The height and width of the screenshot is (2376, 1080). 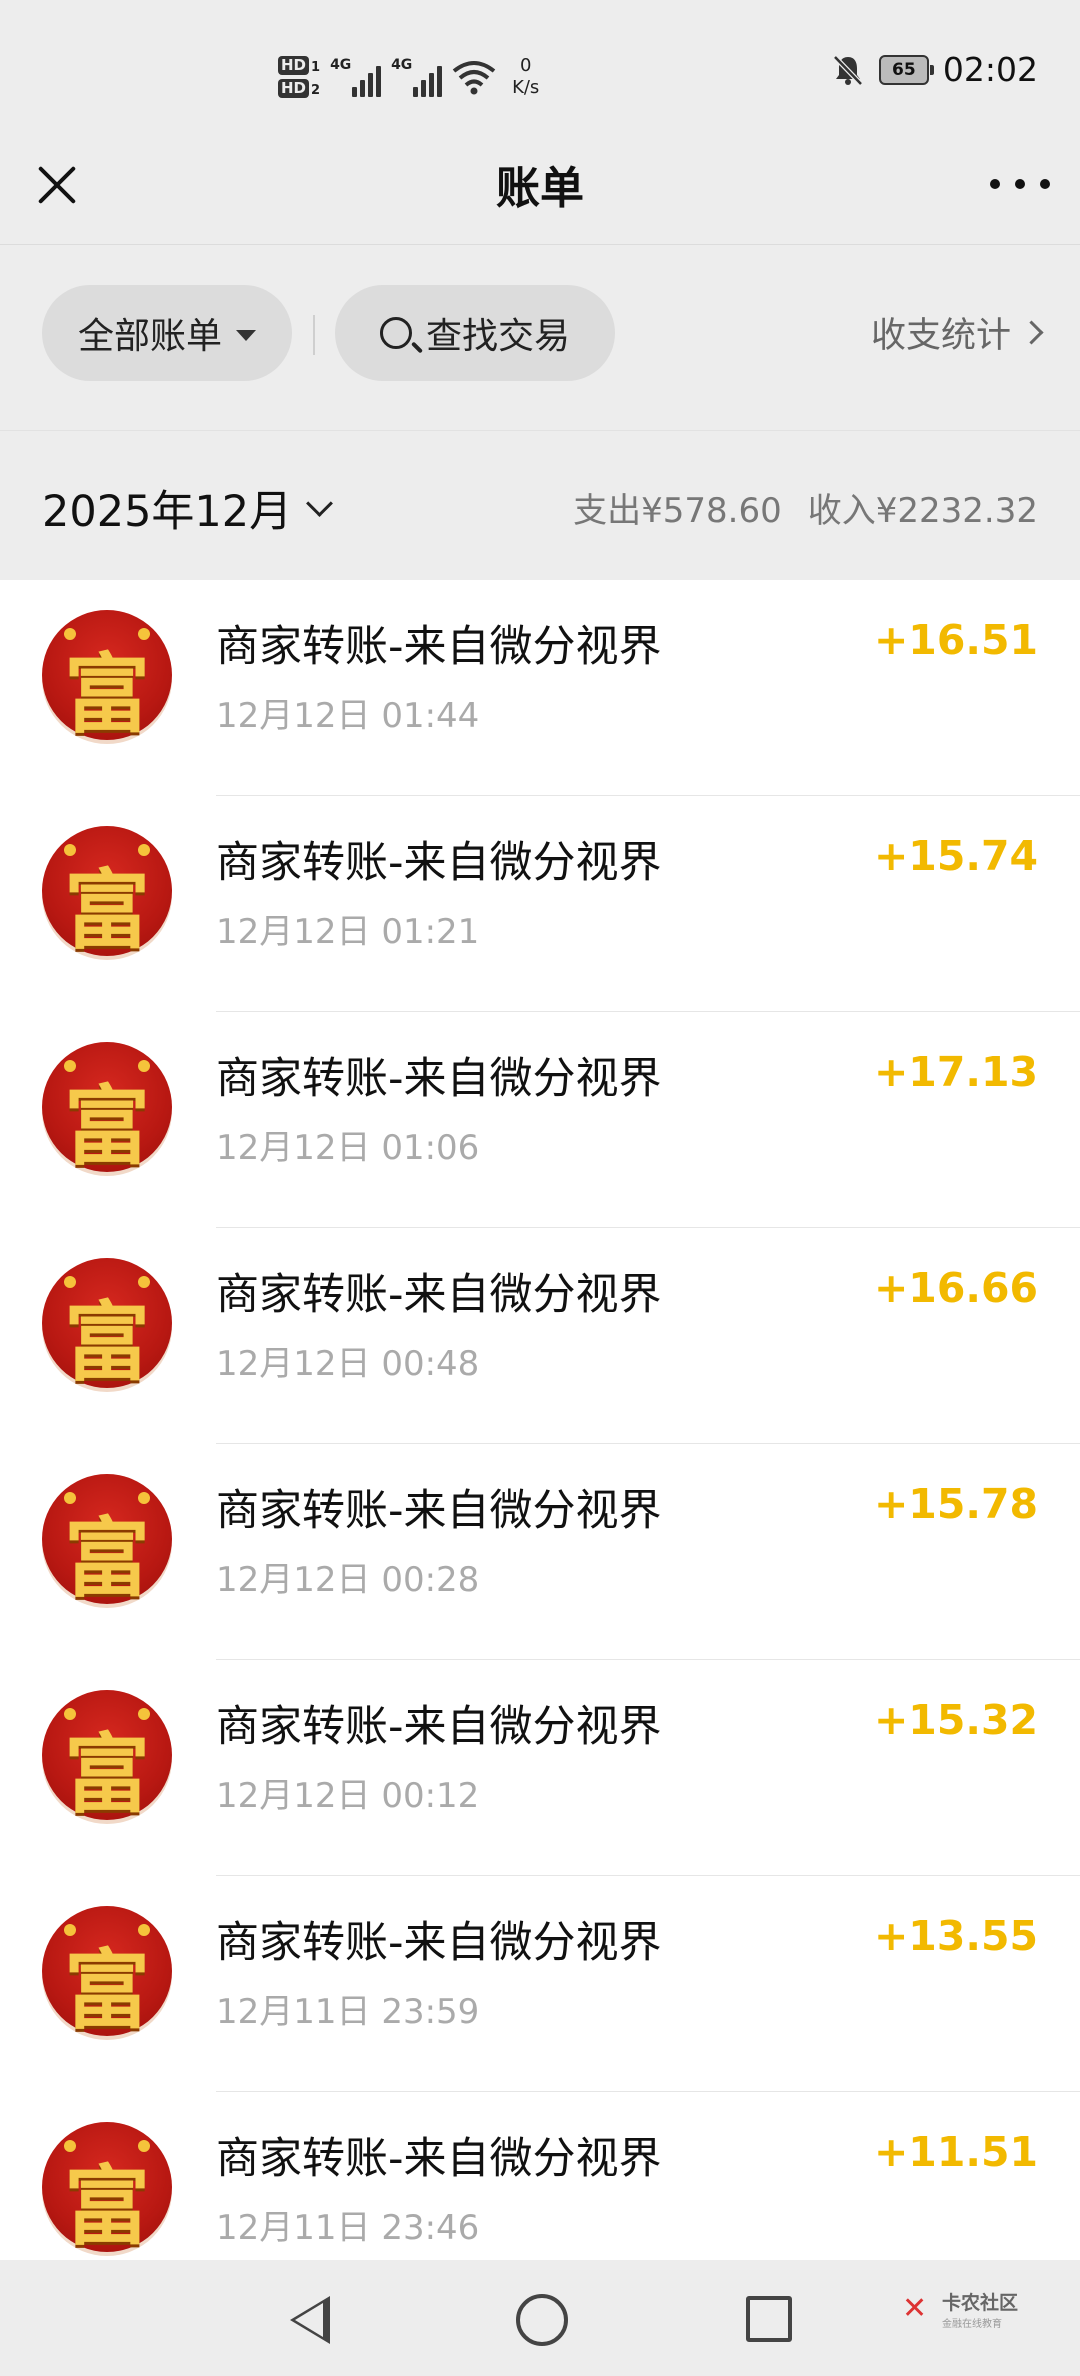 What do you see at coordinates (922, 511) in the screenshot?
I see `income-total: 收入¥2232.32` at bounding box center [922, 511].